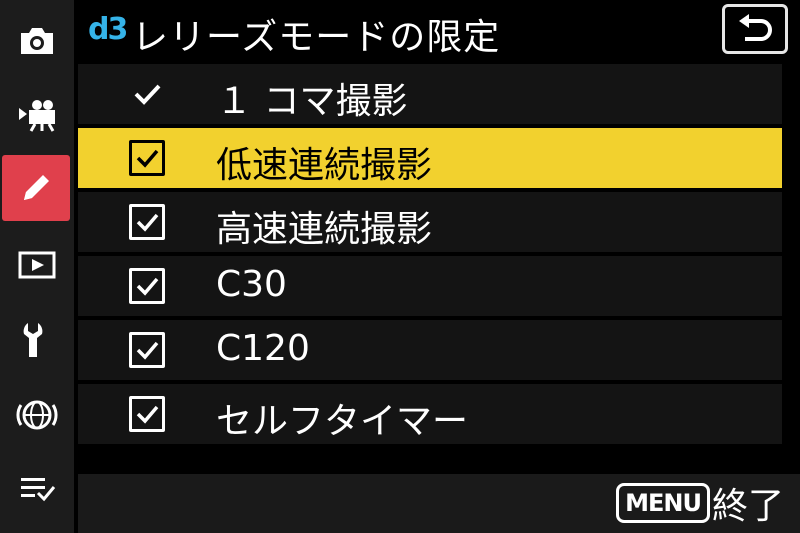  I want to click on option-row-low-speed-continuous: 低速連続撮影, so click(430, 158).